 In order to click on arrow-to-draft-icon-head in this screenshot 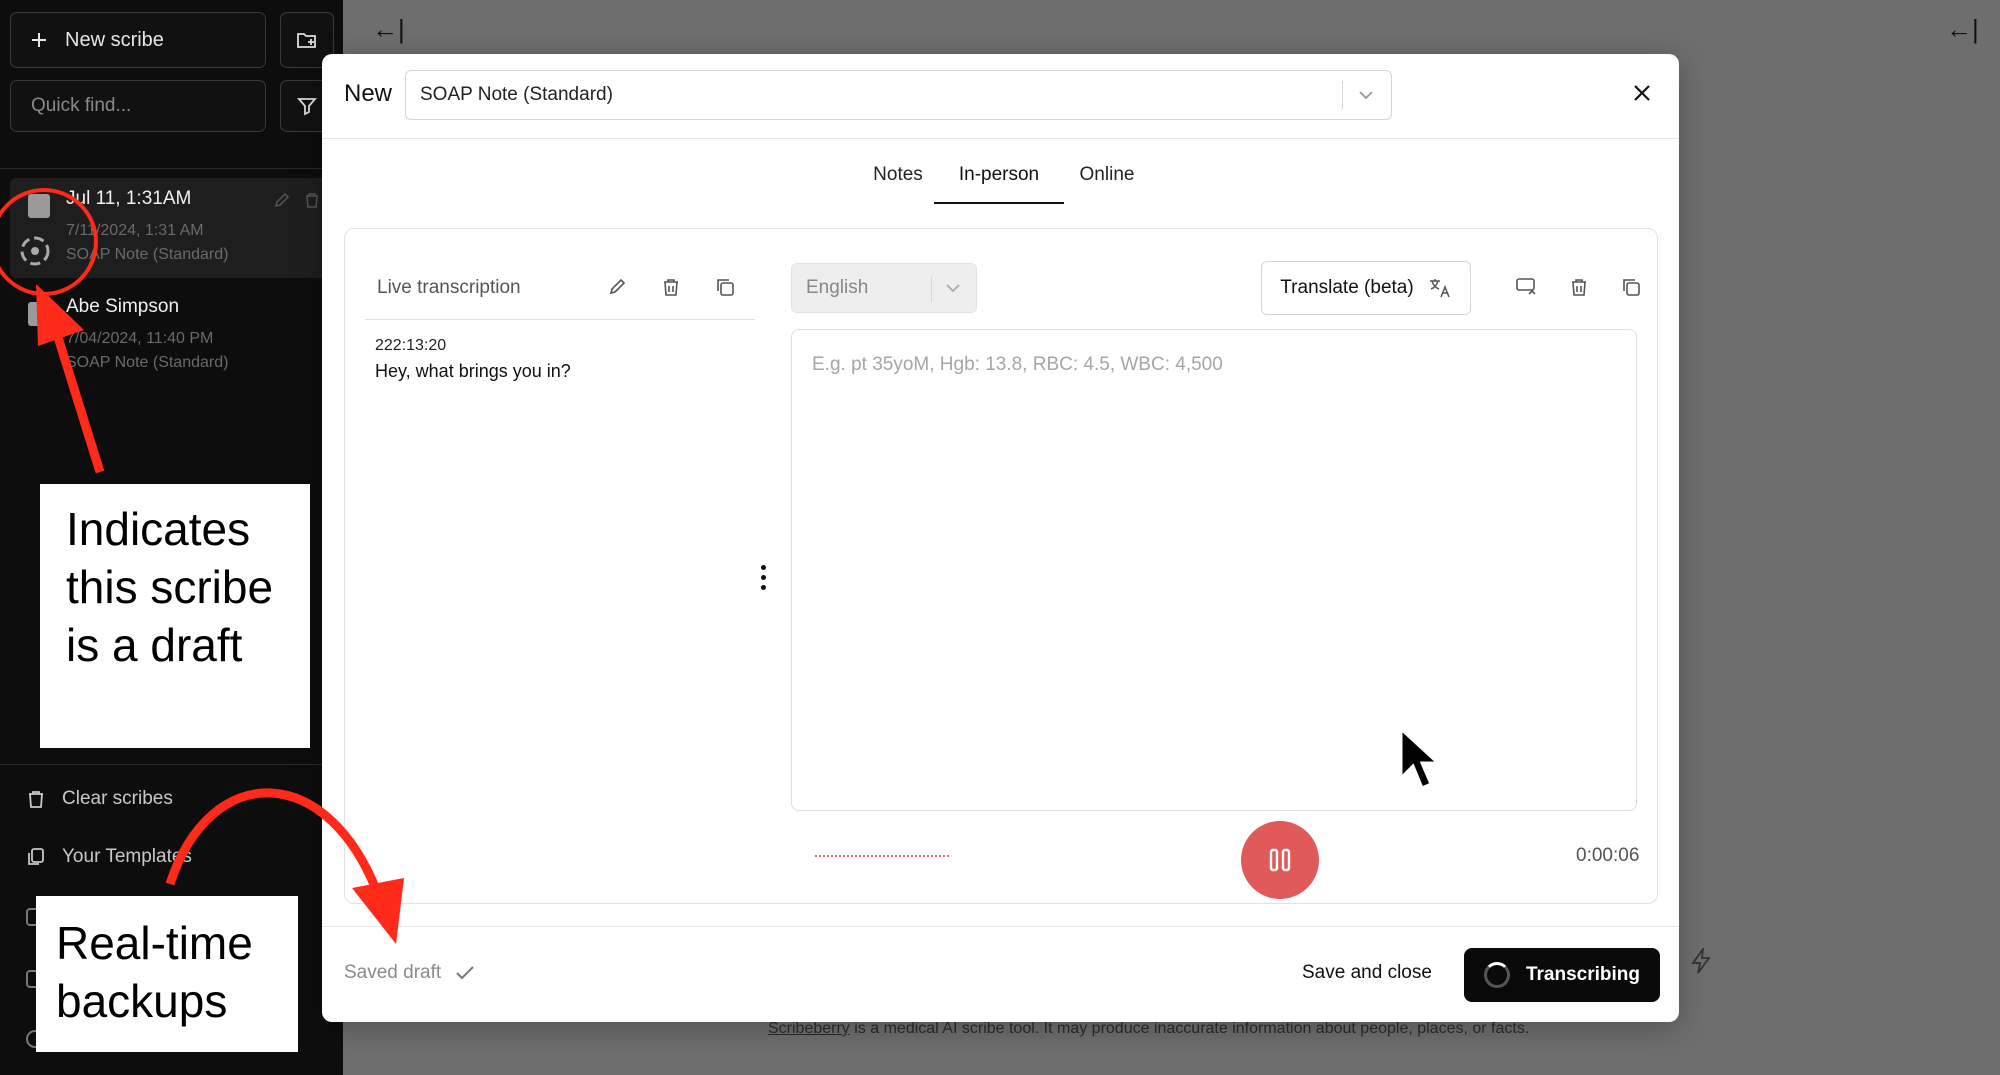, I will do `click(60, 315)`.